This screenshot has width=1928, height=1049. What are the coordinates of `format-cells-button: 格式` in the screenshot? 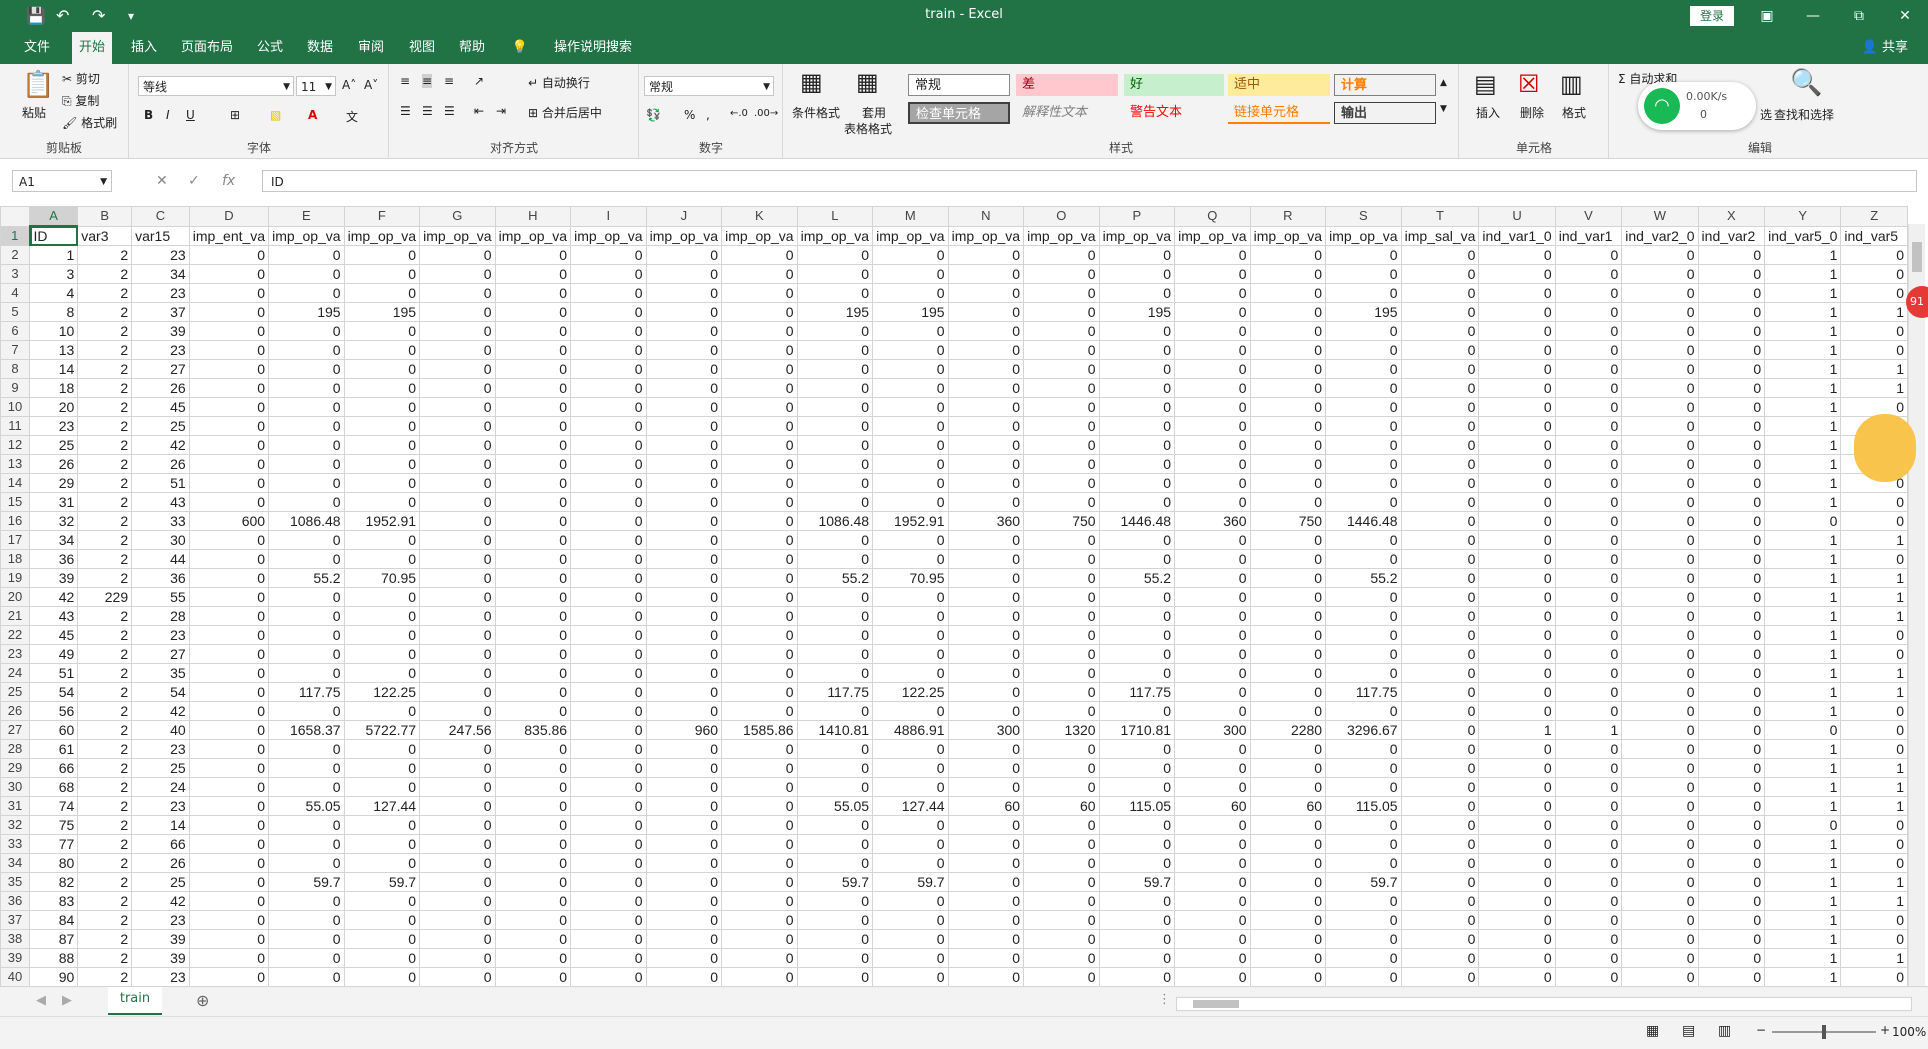 It's located at (1574, 112).